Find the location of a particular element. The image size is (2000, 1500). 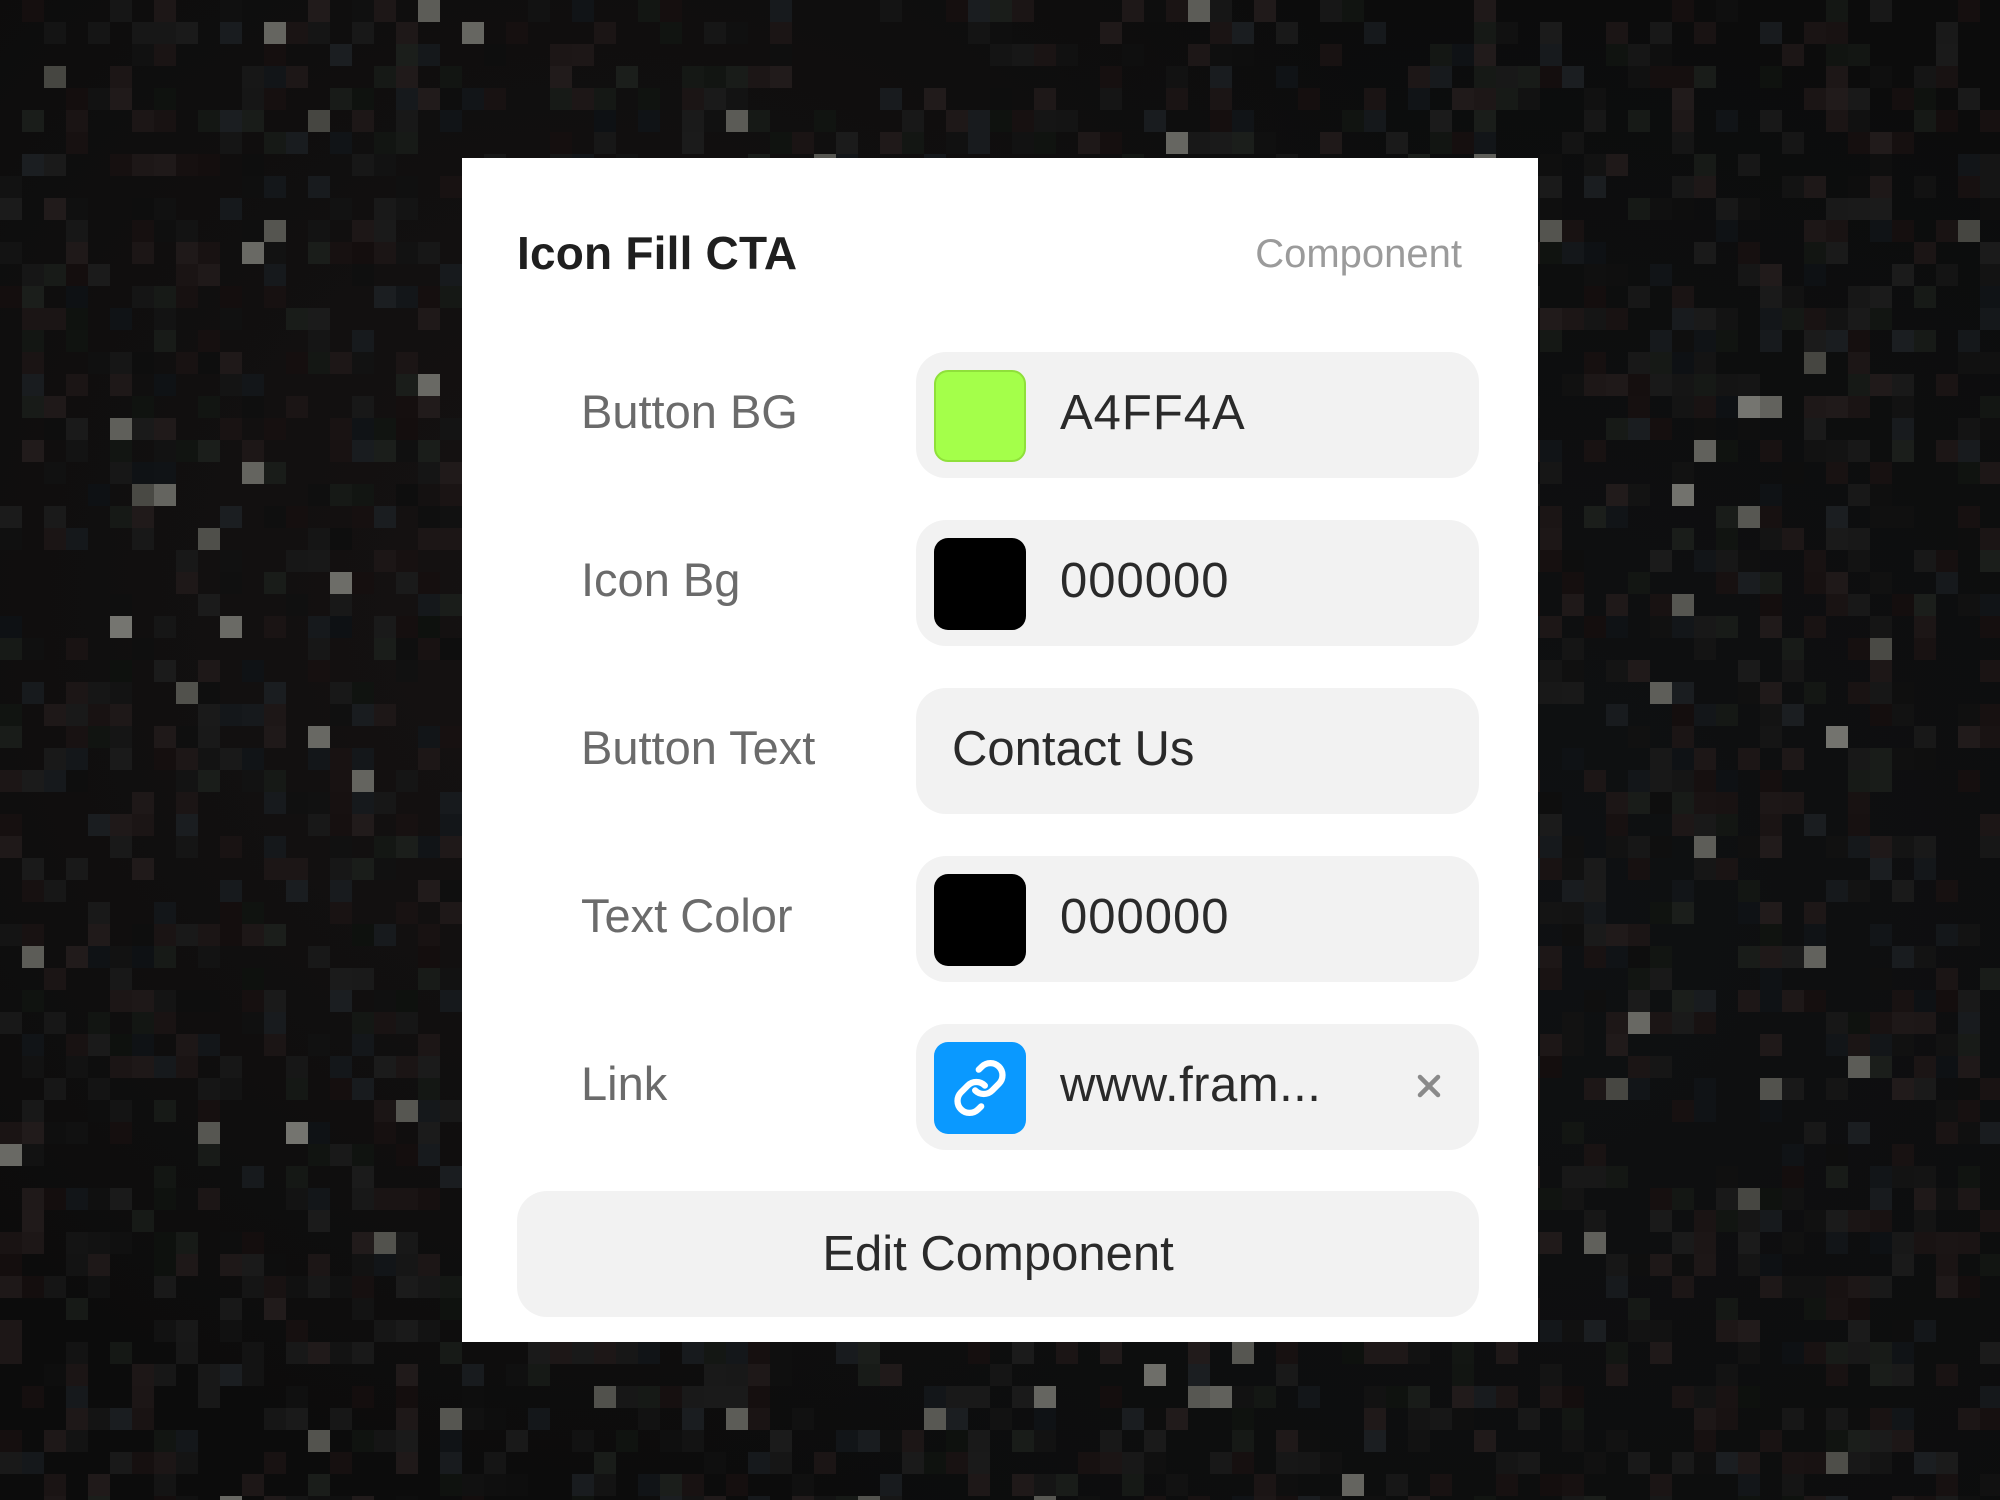

icon-bg-color-field: 000000 is located at coordinates (1197, 583).